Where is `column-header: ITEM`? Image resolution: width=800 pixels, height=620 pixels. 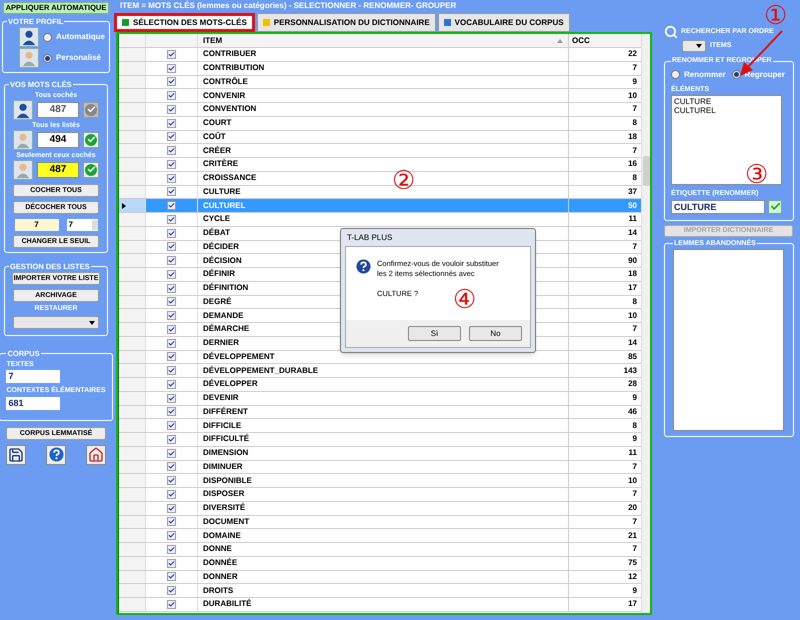
column-header: ITEM is located at coordinates (212, 40).